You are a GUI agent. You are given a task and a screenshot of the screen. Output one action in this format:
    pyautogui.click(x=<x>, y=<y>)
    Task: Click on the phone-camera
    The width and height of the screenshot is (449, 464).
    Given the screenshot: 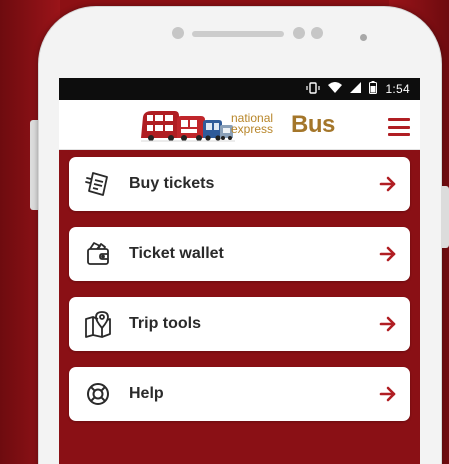 What is the action you would take?
    pyautogui.click(x=363, y=37)
    